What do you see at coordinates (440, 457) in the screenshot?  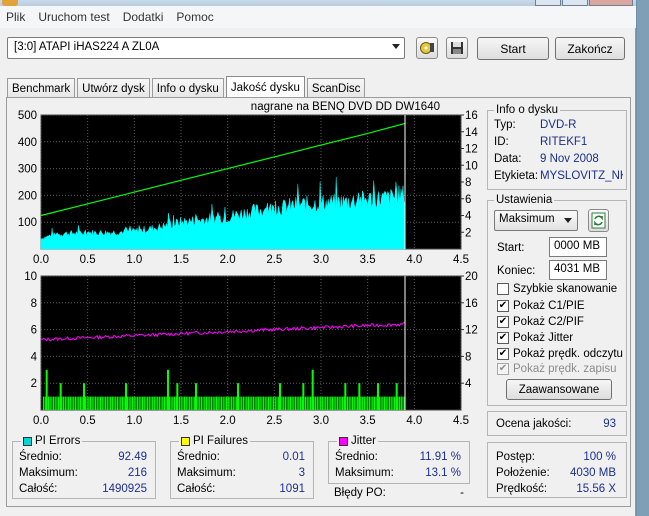 I see `jitter-avg: 11.91 %` at bounding box center [440, 457].